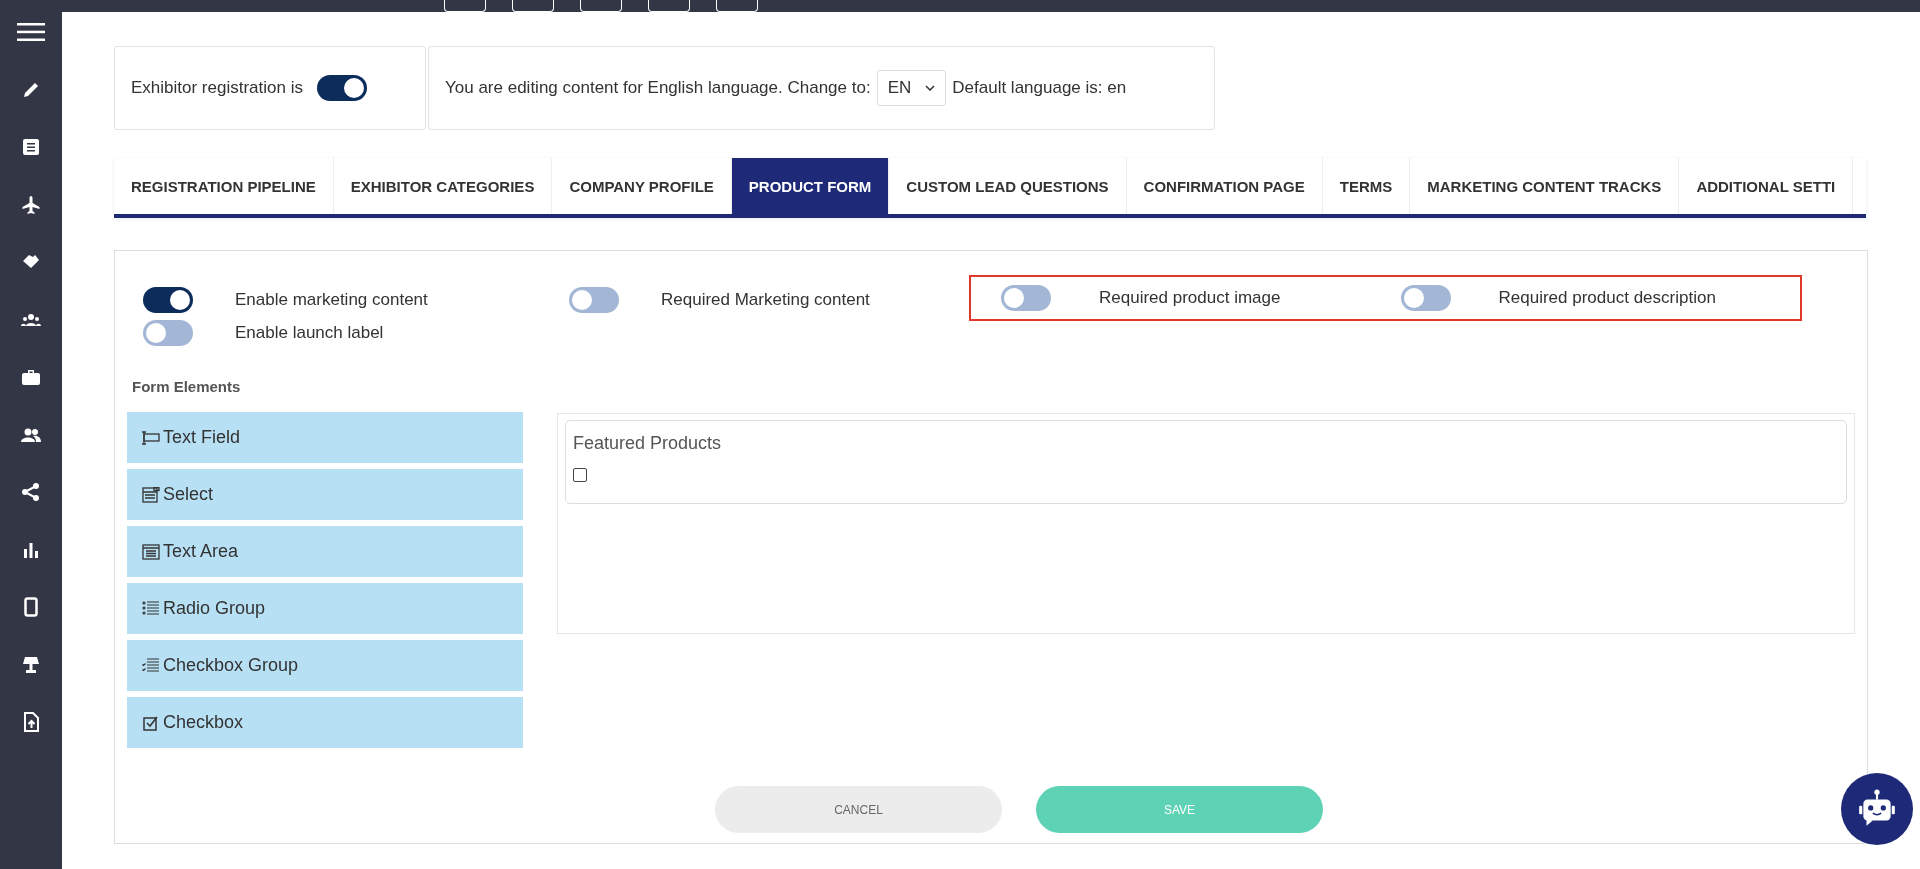 The width and height of the screenshot is (1920, 869). What do you see at coordinates (31, 664) in the screenshot?
I see `lamp-icon` at bounding box center [31, 664].